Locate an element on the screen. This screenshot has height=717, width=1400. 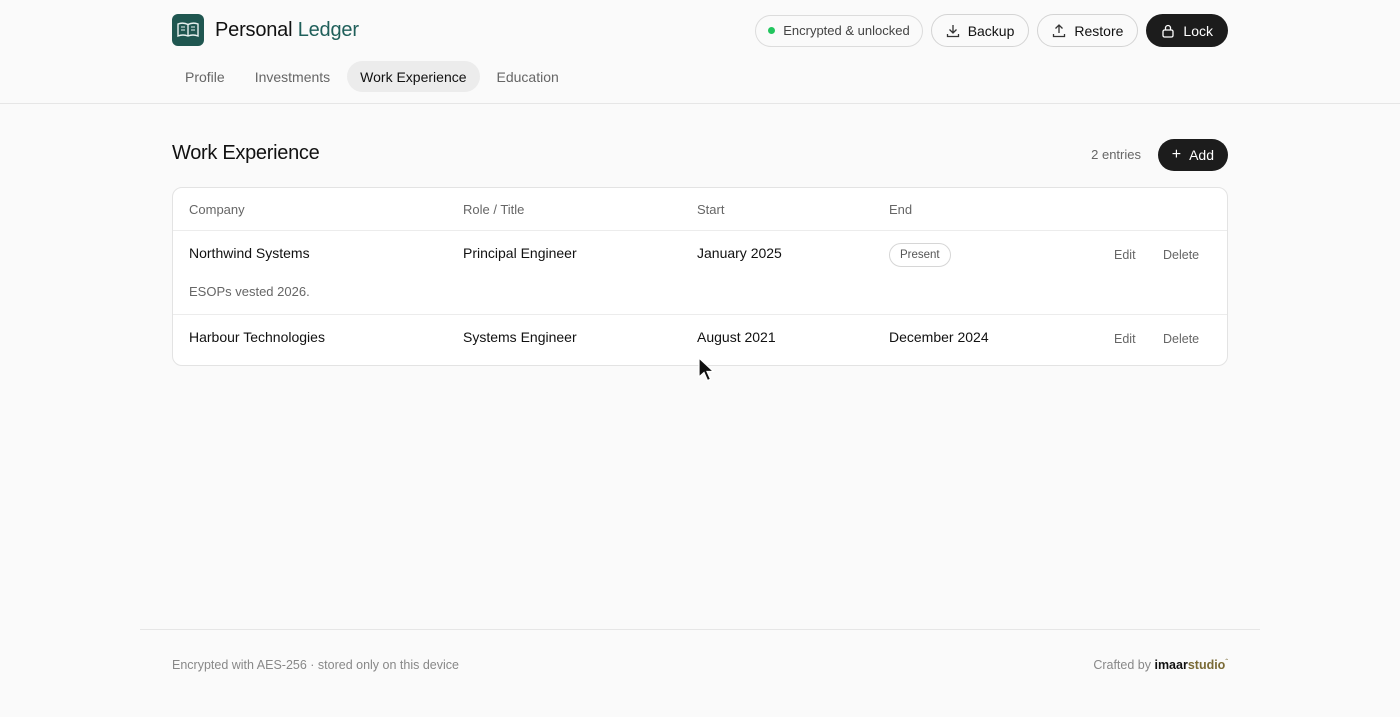
start-cell: August 2021 is located at coordinates (736, 337).